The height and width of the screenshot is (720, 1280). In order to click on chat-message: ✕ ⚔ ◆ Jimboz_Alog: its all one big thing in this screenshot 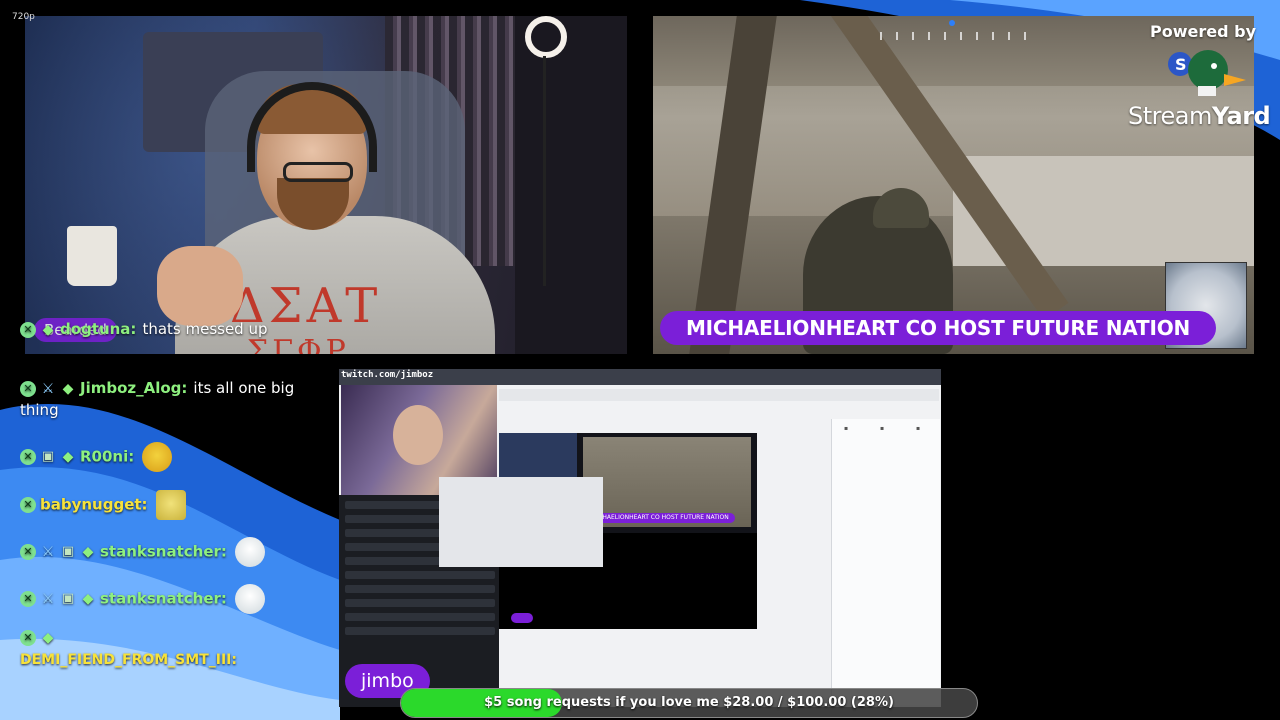, I will do `click(170, 399)`.